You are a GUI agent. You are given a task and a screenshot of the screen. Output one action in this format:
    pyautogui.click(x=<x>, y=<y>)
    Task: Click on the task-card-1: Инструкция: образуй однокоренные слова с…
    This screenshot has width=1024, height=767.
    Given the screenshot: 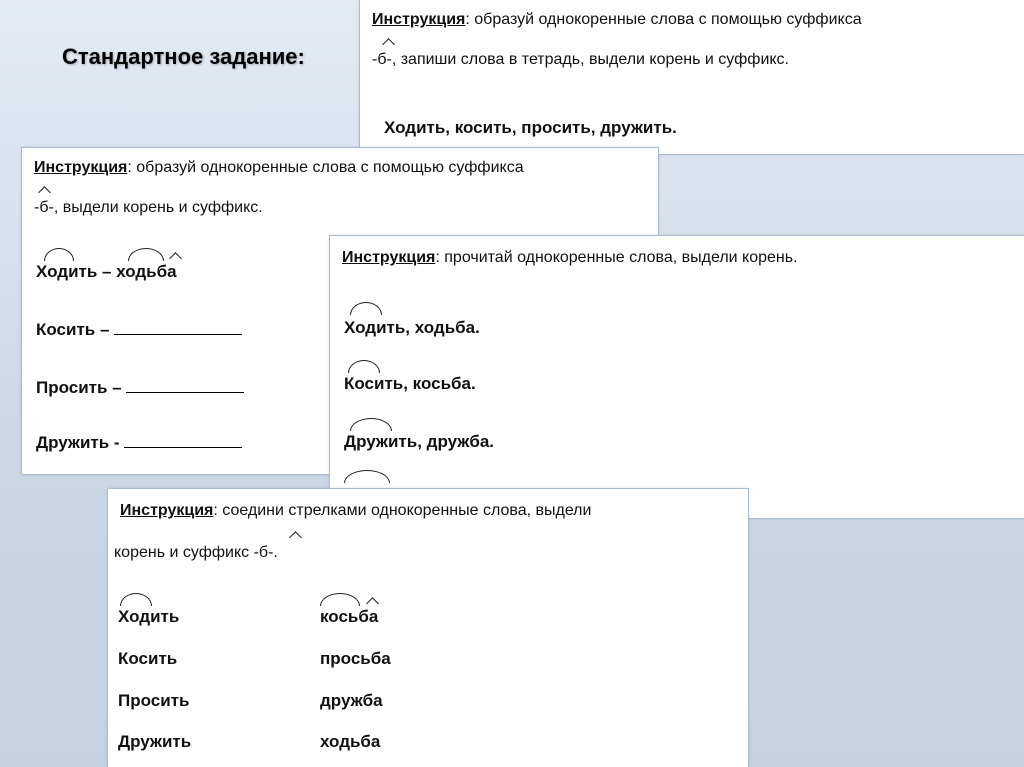 What is the action you would take?
    pyautogui.click(x=692, y=77)
    